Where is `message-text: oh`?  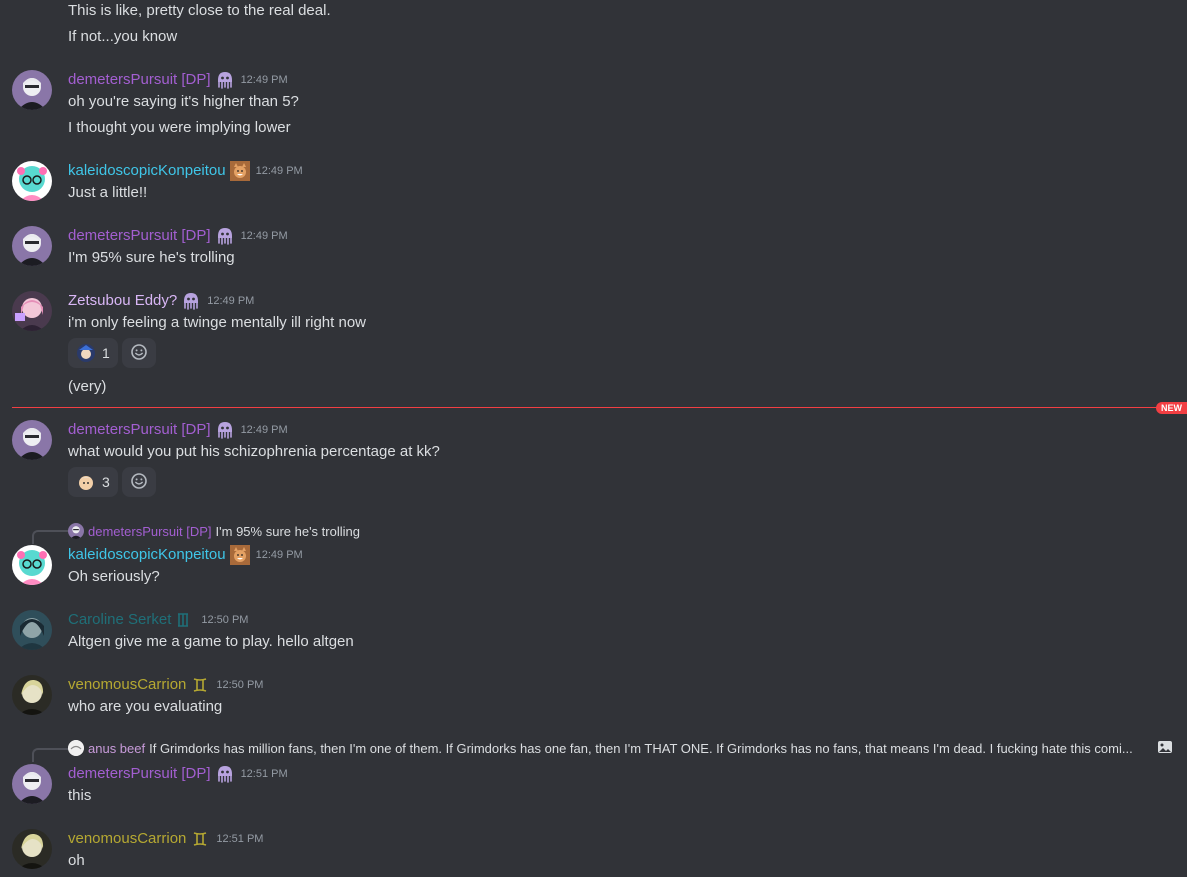
message-text: oh is located at coordinates (76, 860).